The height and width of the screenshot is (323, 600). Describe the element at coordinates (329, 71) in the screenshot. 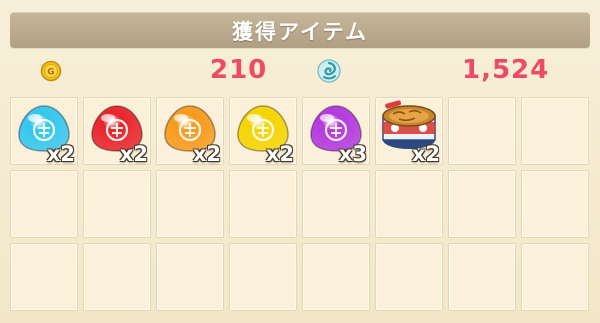

I see `swirl-orb-icon` at that location.